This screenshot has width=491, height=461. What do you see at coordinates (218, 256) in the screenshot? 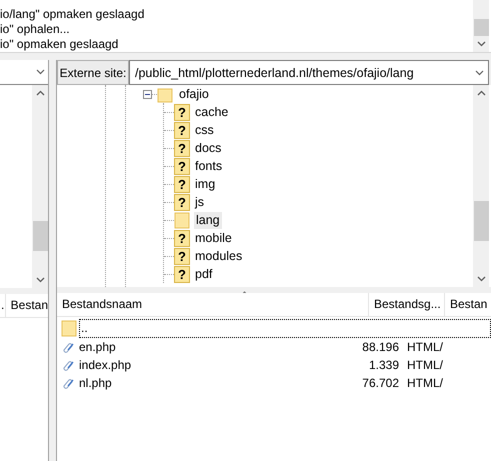
I see `tree-item: modules` at bounding box center [218, 256].